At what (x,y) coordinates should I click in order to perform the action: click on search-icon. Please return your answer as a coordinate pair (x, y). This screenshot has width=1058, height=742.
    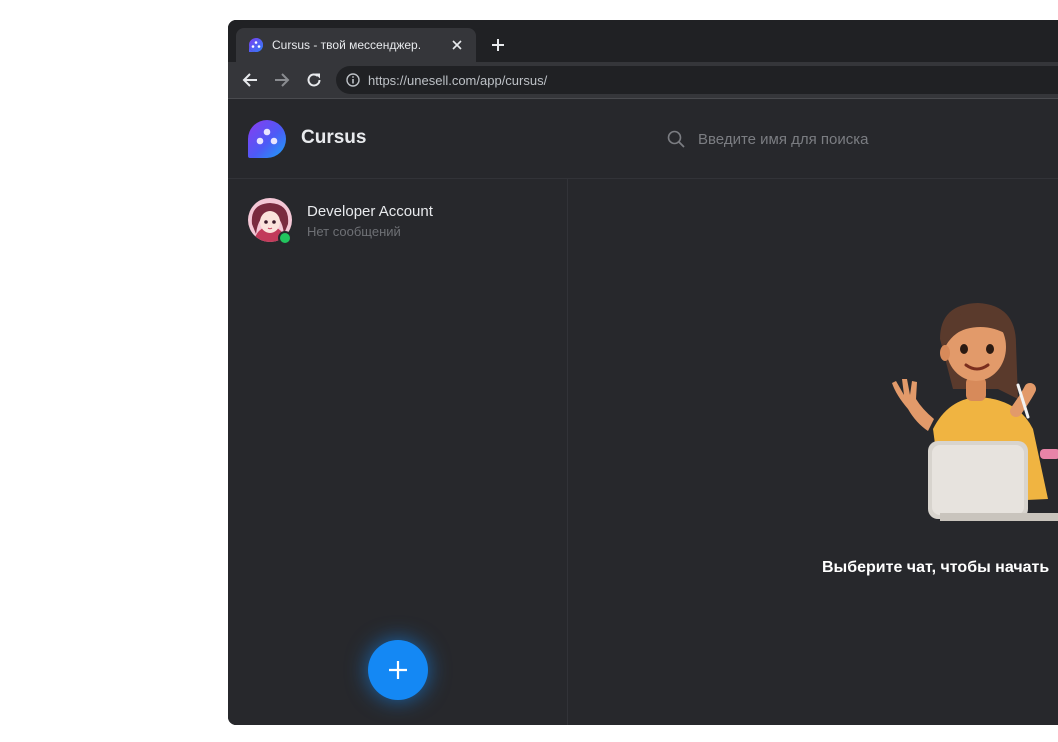
    Looking at the image, I should click on (676, 139).